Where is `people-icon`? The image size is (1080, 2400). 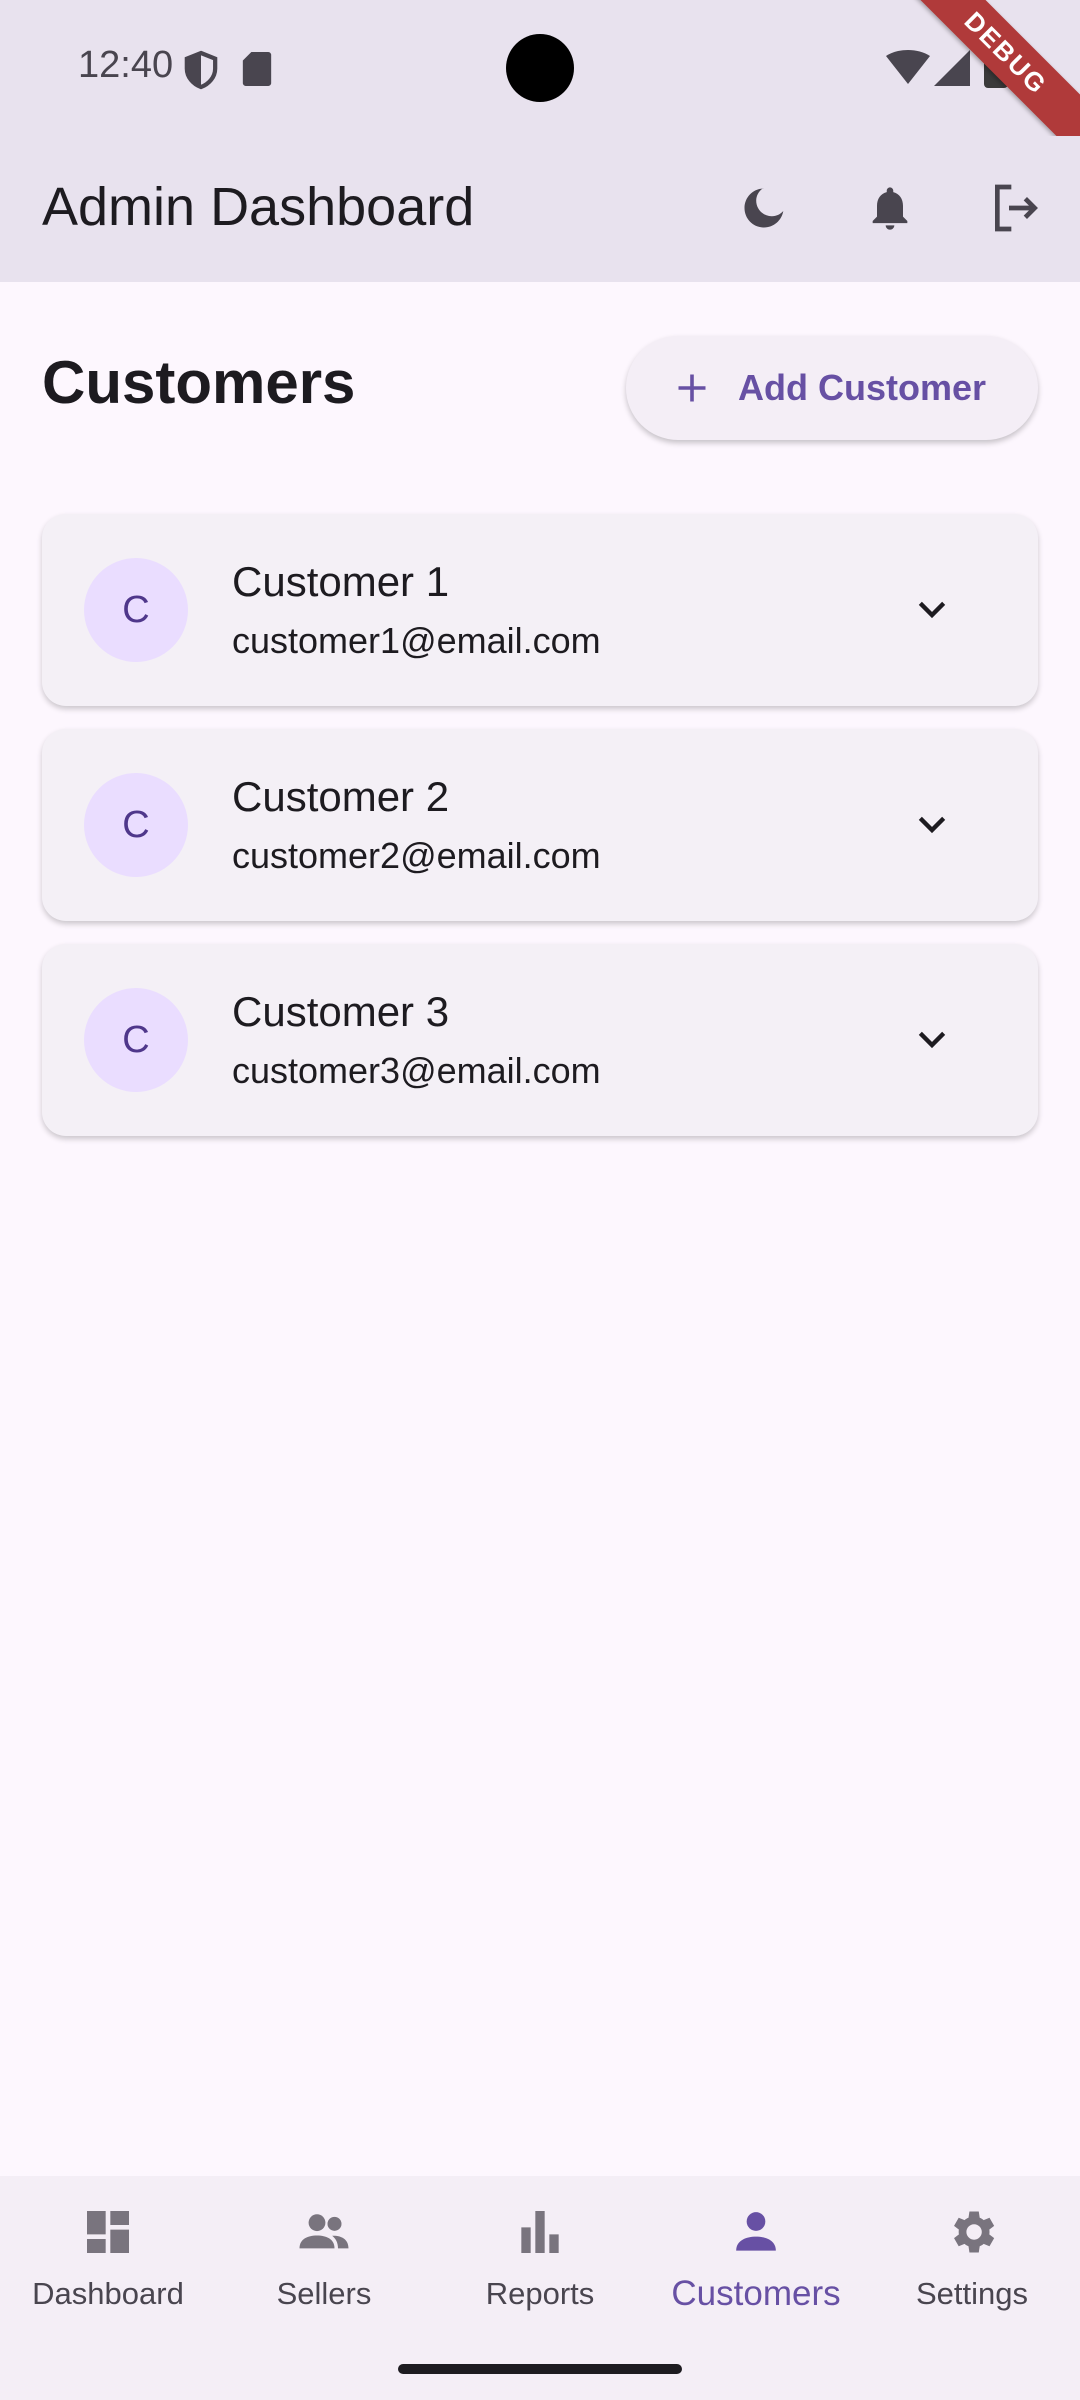 people-icon is located at coordinates (324, 2231).